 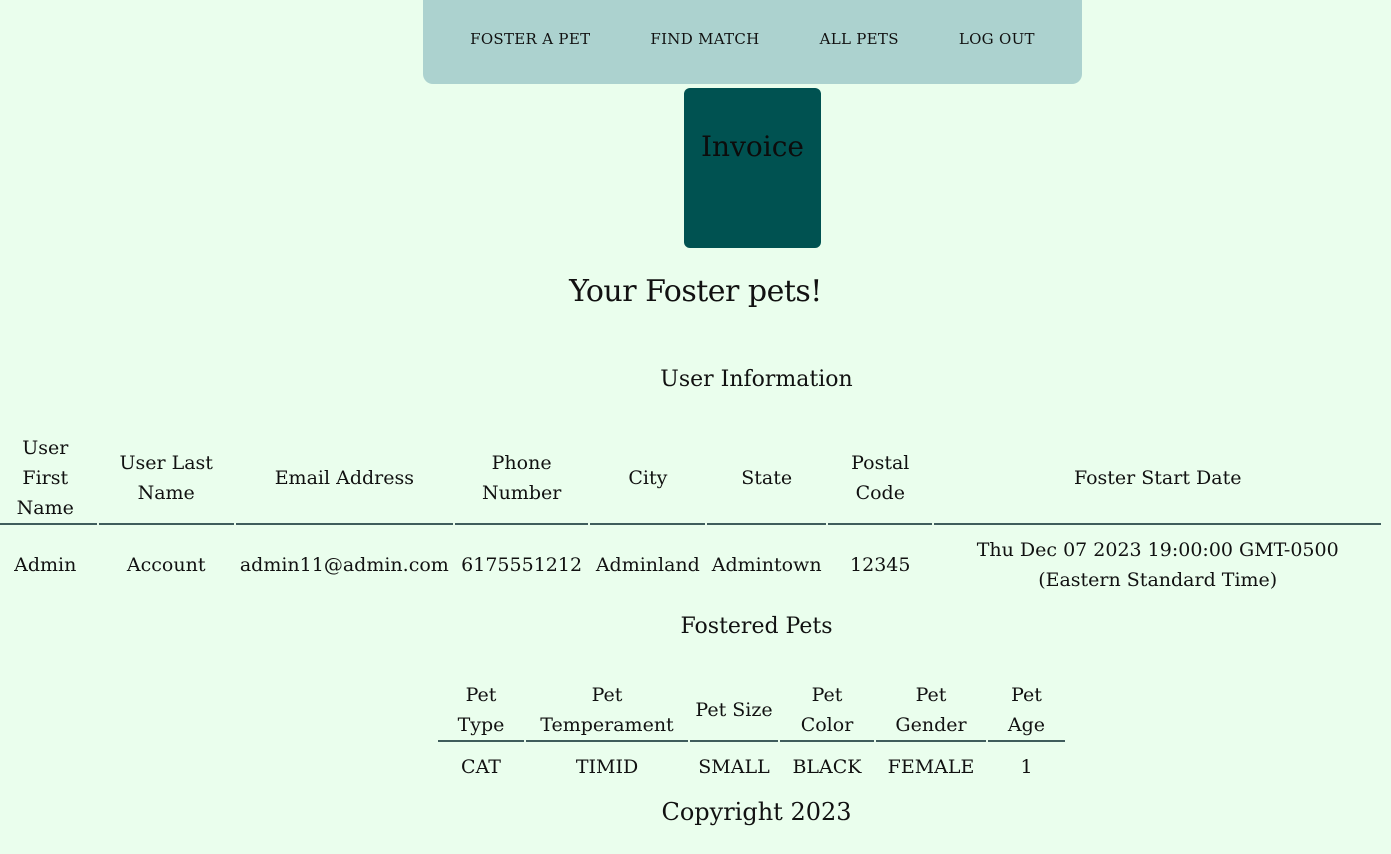 I want to click on col-pet-type: Pet Type, so click(x=481, y=711).